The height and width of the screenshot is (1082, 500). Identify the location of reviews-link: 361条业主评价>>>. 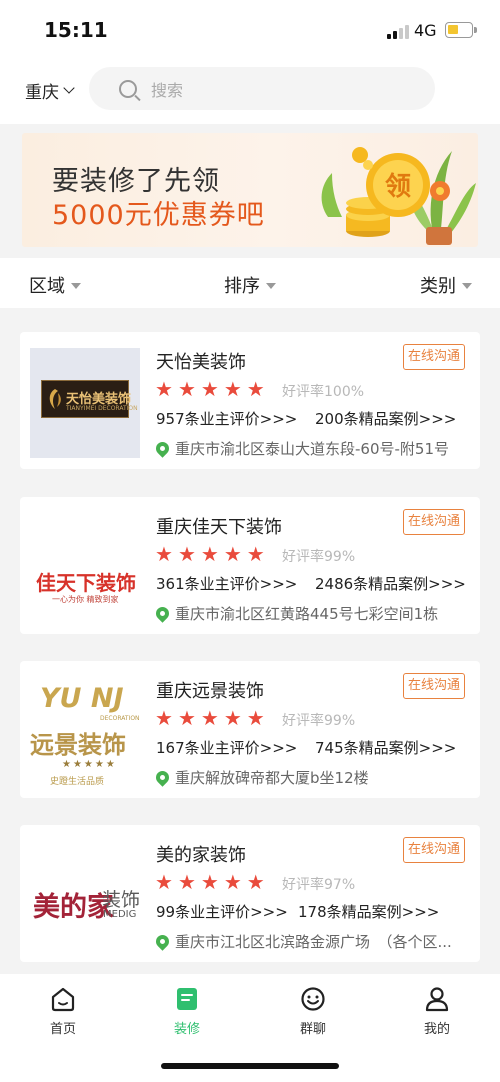
(226, 583).